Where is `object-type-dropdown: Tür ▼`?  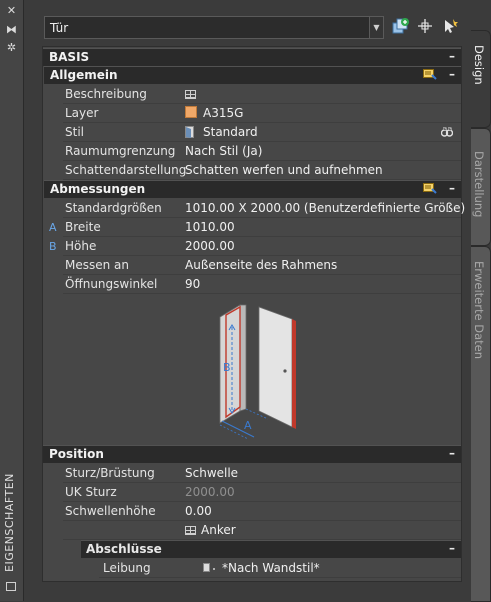 object-type-dropdown: Tür ▼ is located at coordinates (214, 27).